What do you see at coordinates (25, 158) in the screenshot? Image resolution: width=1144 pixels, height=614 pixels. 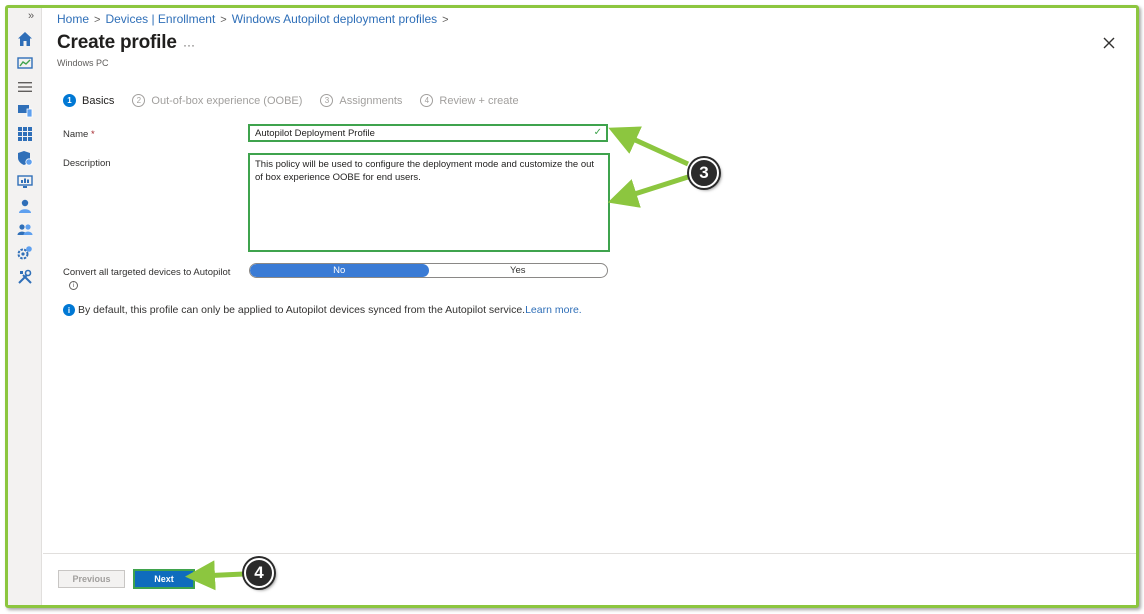 I see `endpoint-security-icon` at bounding box center [25, 158].